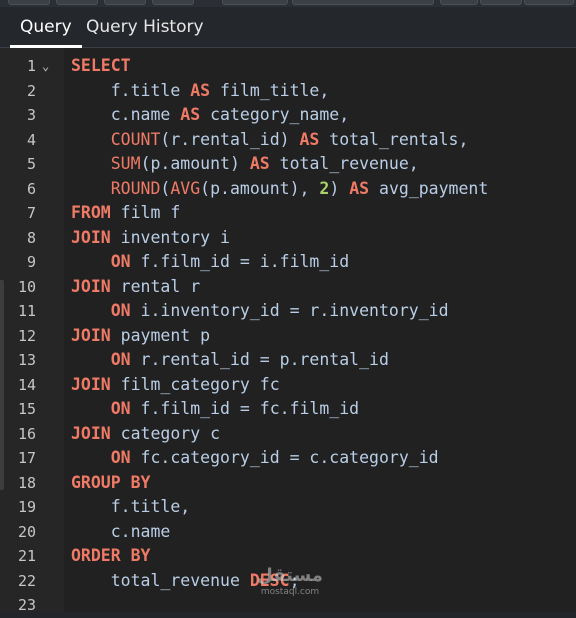  What do you see at coordinates (46, 27) in the screenshot?
I see `tab-query: Query` at bounding box center [46, 27].